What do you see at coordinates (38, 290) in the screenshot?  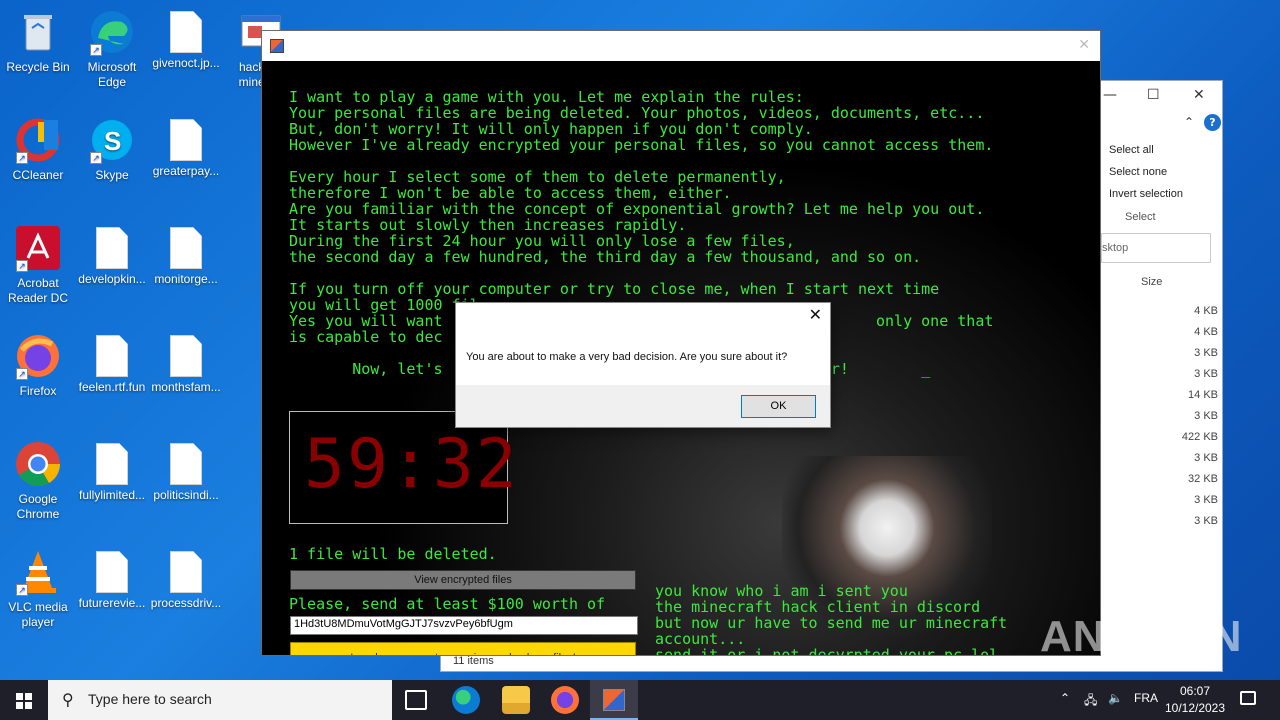 I see `desktop-icon-label: Acrobat Reader DC` at bounding box center [38, 290].